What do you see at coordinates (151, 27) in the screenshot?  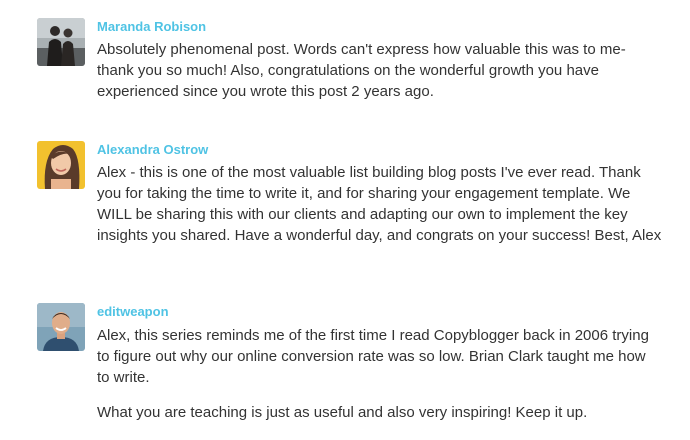 I see `comment-author-link: Maranda Robison` at bounding box center [151, 27].